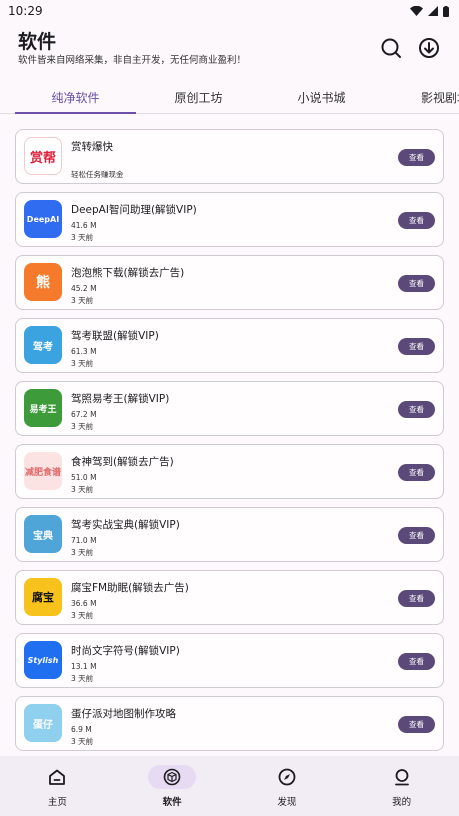  Describe the element at coordinates (229, 597) in the screenshot. I see `app-card: 腐宝 腐宝FM助眠(解锁去广告) 36.6 M 3 天前 查看` at that location.